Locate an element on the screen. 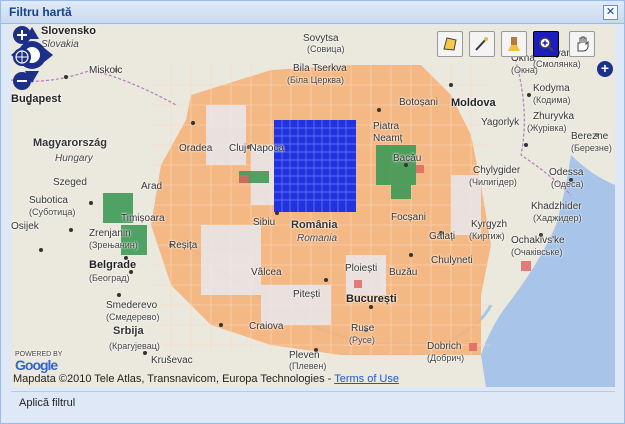 The height and width of the screenshot is (424, 625). map-label-craiova: Craiova is located at coordinates (266, 326).